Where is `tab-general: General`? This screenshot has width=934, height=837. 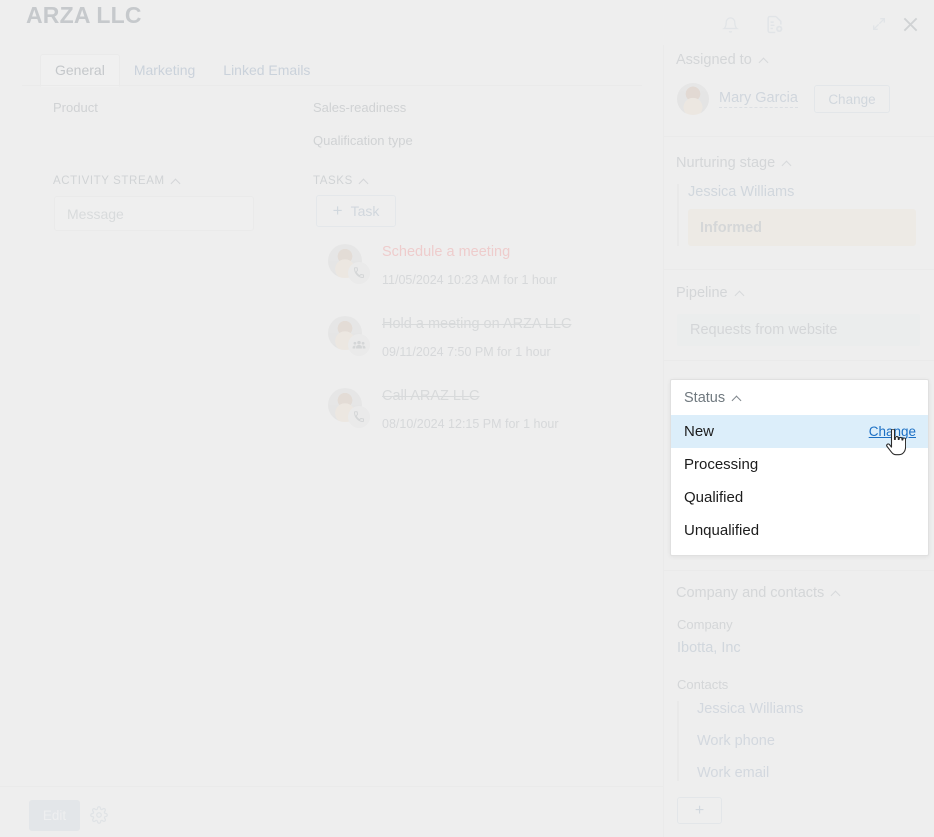
tab-general: General is located at coordinates (80, 70).